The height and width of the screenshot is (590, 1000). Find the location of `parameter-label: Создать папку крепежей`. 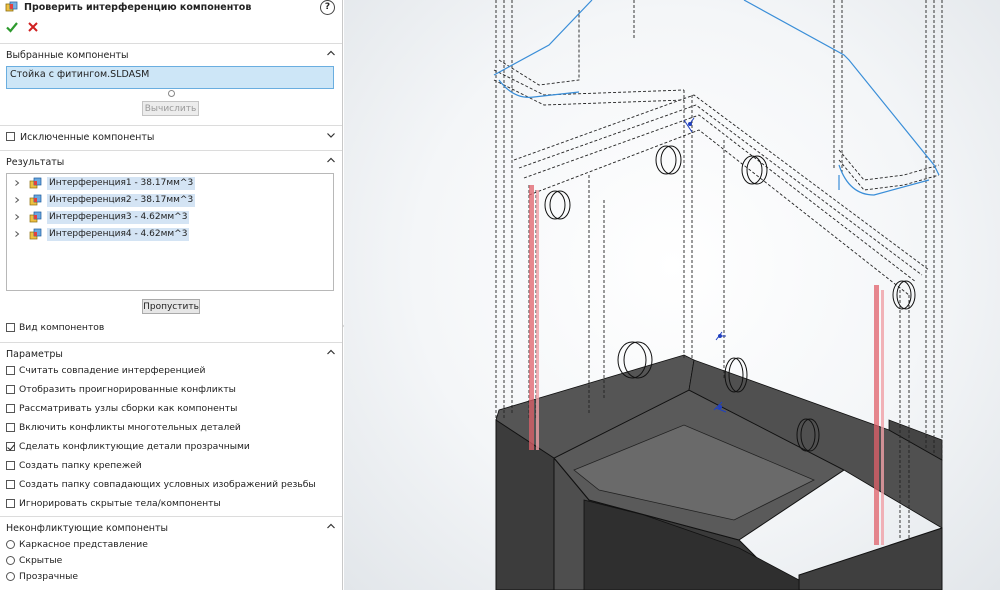

parameter-label: Создать папку крепежей is located at coordinates (80, 465).